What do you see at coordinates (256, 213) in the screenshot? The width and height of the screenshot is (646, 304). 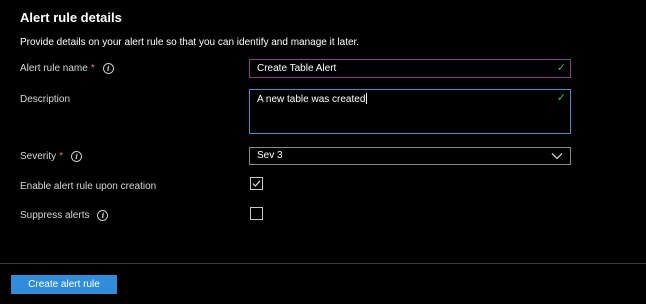 I see `suppress-alerts-checkbox` at bounding box center [256, 213].